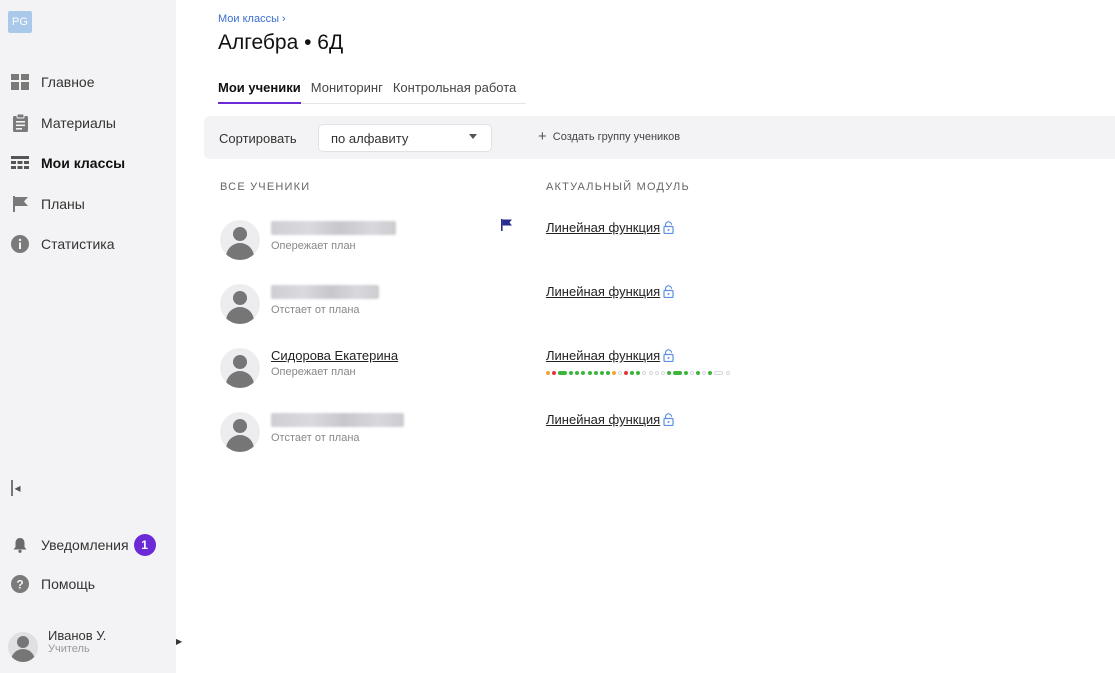 The width and height of the screenshot is (1115, 673). I want to click on sort-select: по алфавиту, so click(405, 138).